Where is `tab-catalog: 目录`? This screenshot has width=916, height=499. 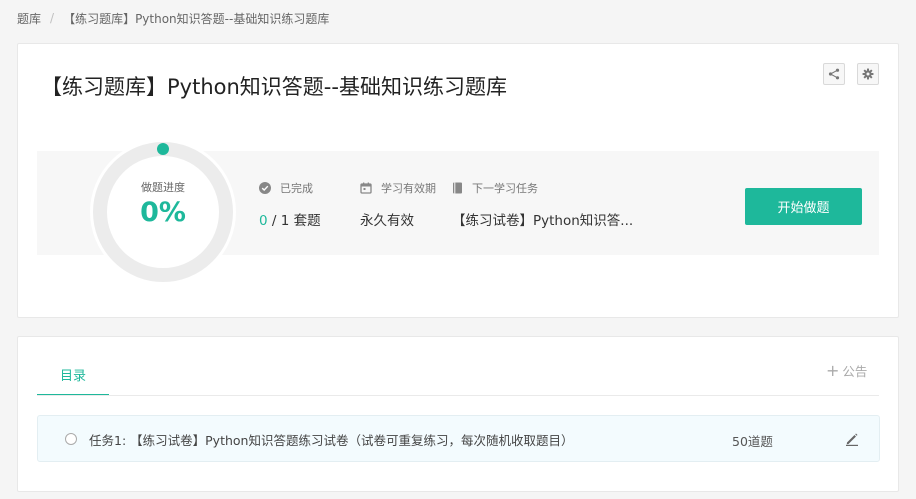
tab-catalog: 目录 is located at coordinates (73, 375).